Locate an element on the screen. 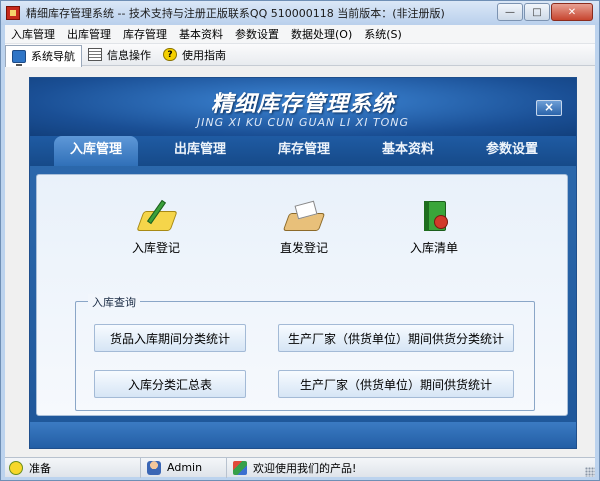 This screenshot has width=600, height=481. tab-inbound: 入库管理 is located at coordinates (96, 151).